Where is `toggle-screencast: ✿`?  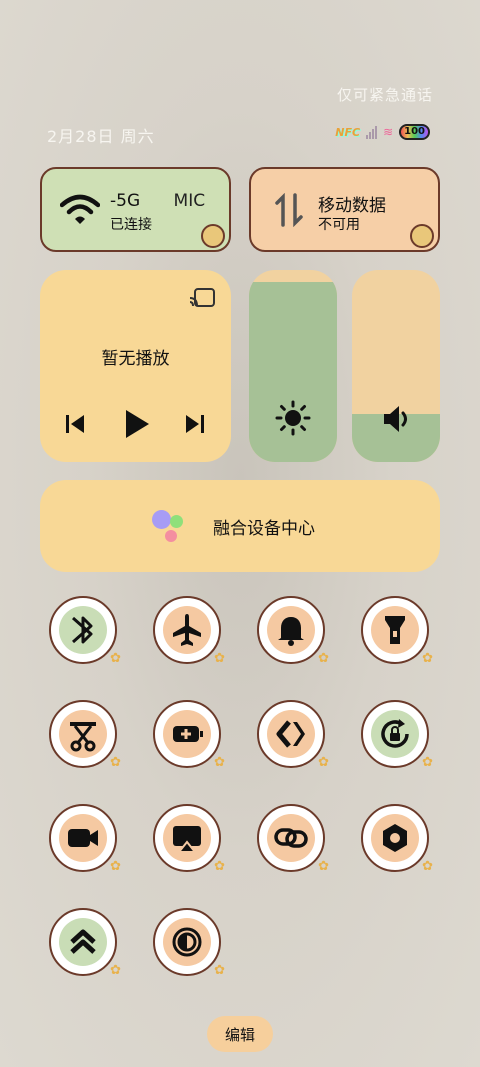 toggle-screencast: ✿ is located at coordinates (189, 839).